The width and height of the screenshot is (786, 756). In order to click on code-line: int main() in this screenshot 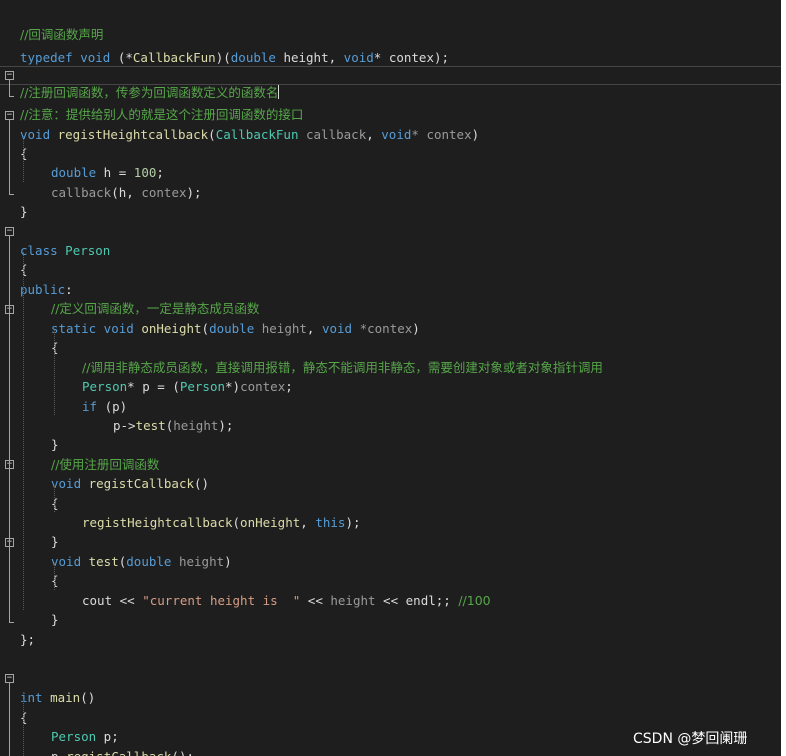, I will do `click(390, 687)`.